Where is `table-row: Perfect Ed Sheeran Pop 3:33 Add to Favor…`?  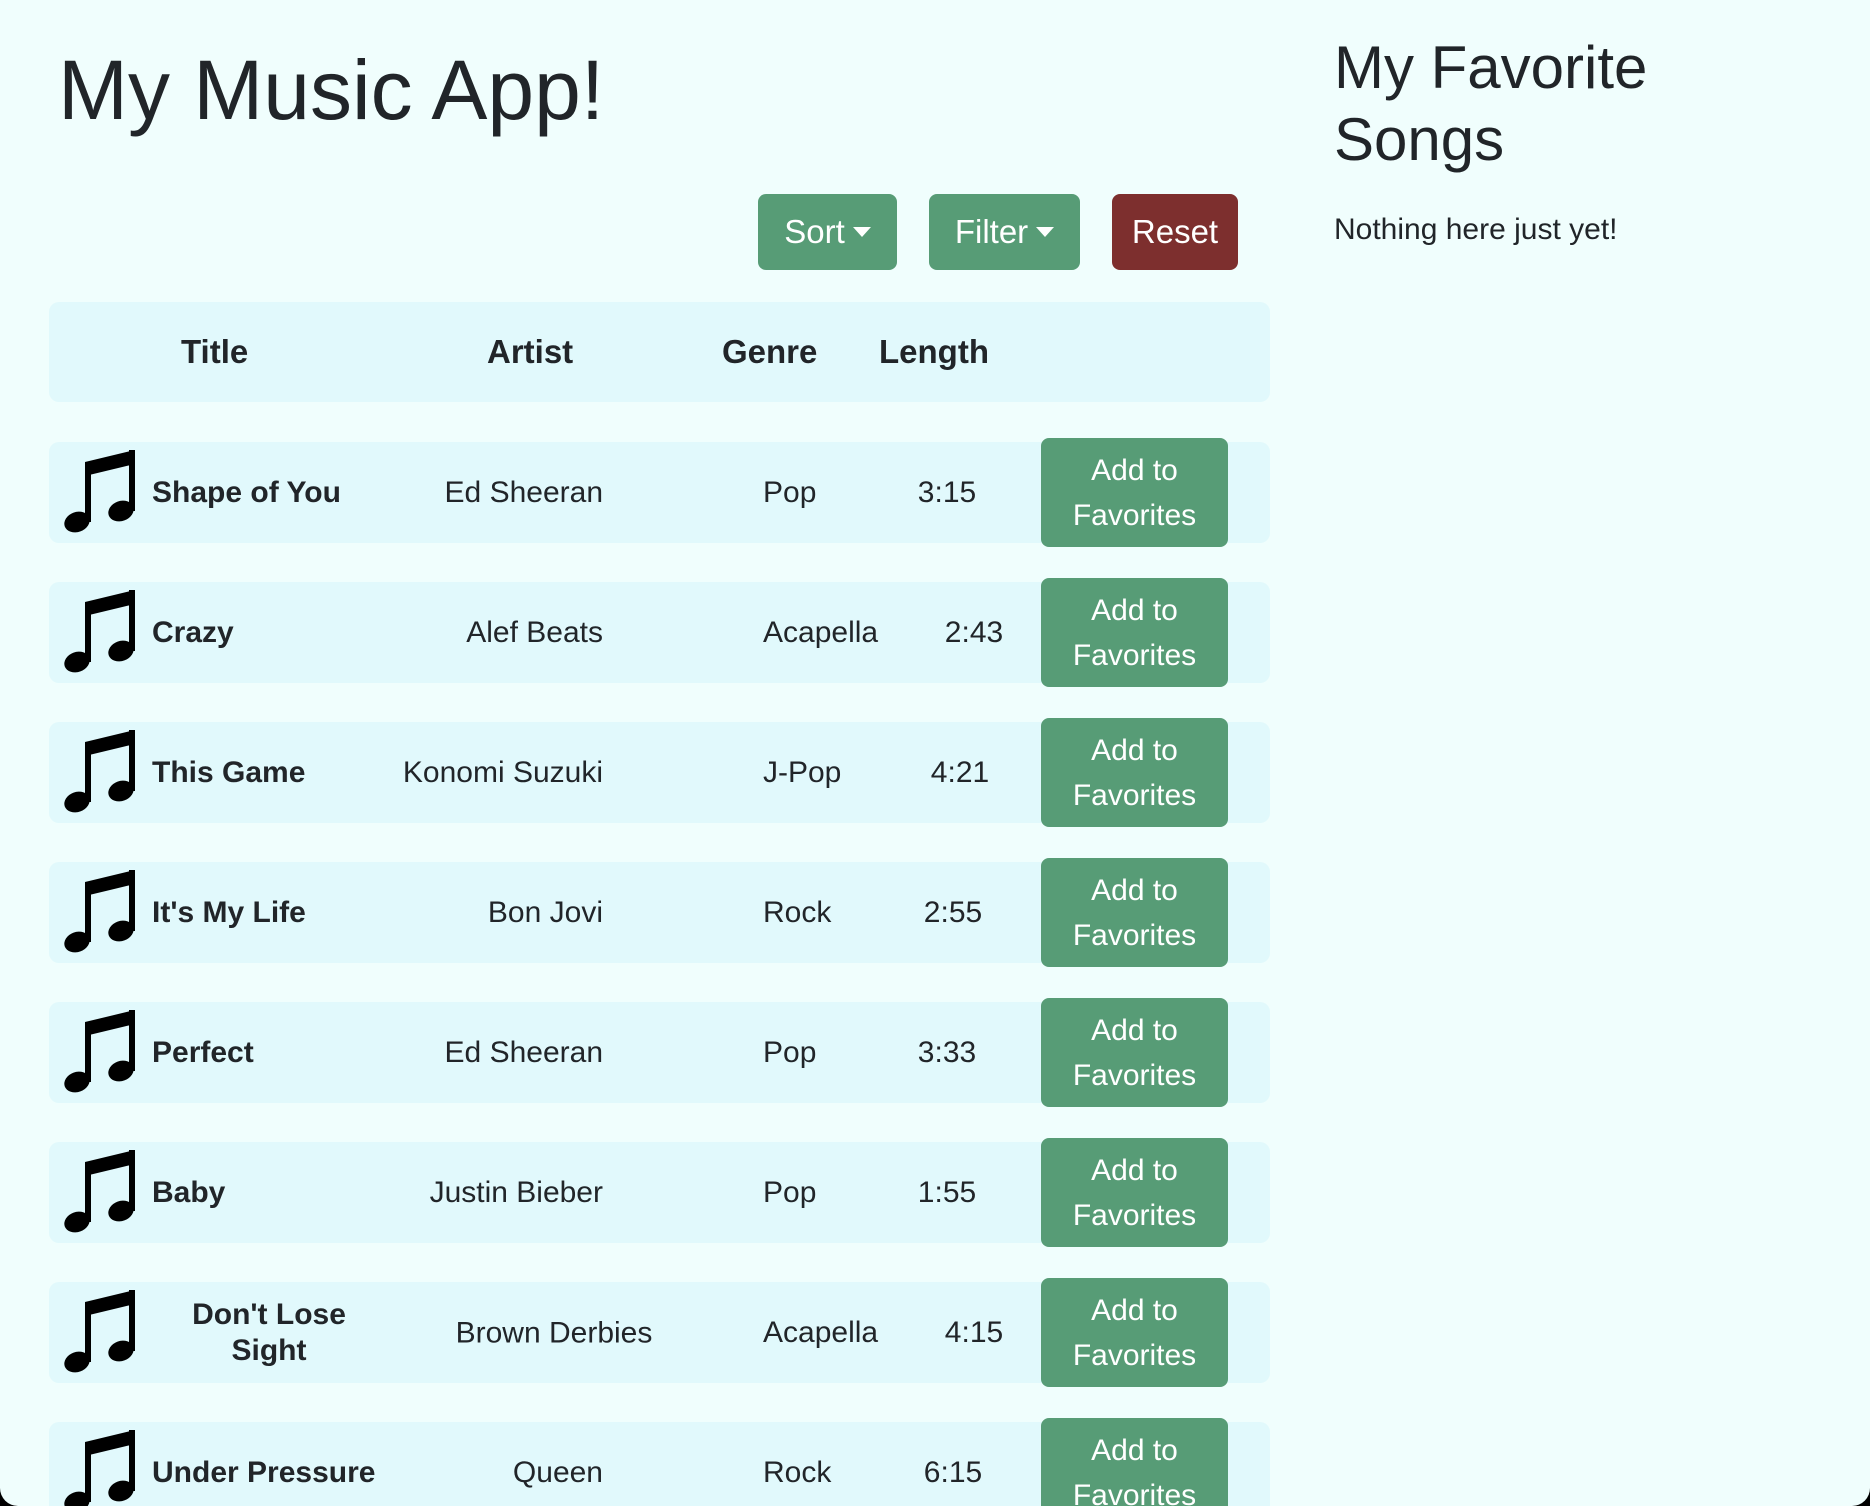
table-row: Perfect Ed Sheeran Pop 3:33 Add to Favor… is located at coordinates (659, 1052).